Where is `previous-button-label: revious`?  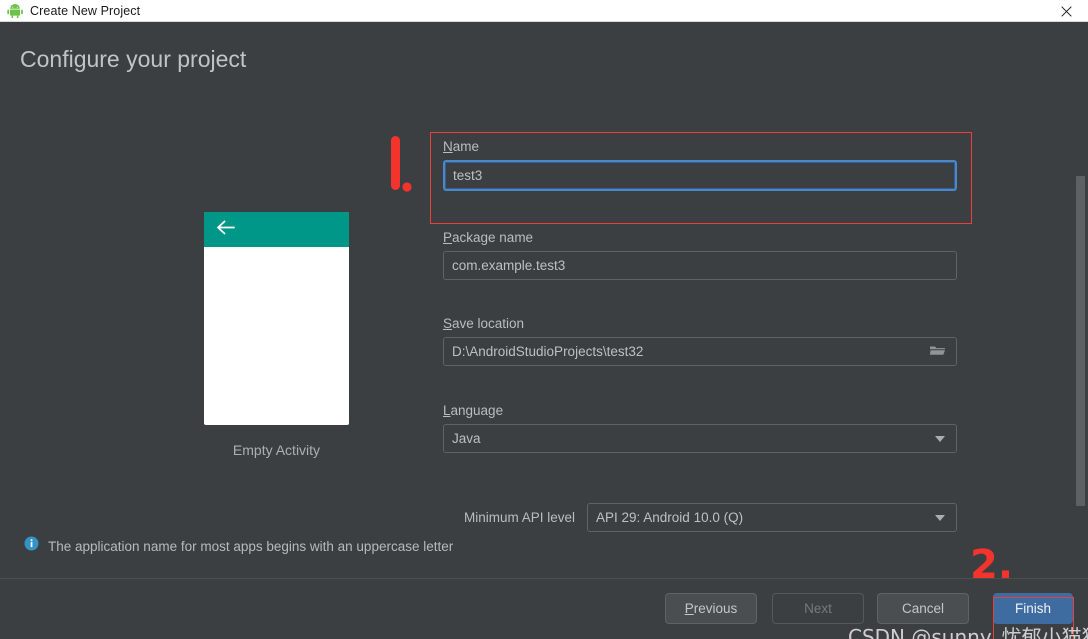
previous-button-label: revious is located at coordinates (715, 608).